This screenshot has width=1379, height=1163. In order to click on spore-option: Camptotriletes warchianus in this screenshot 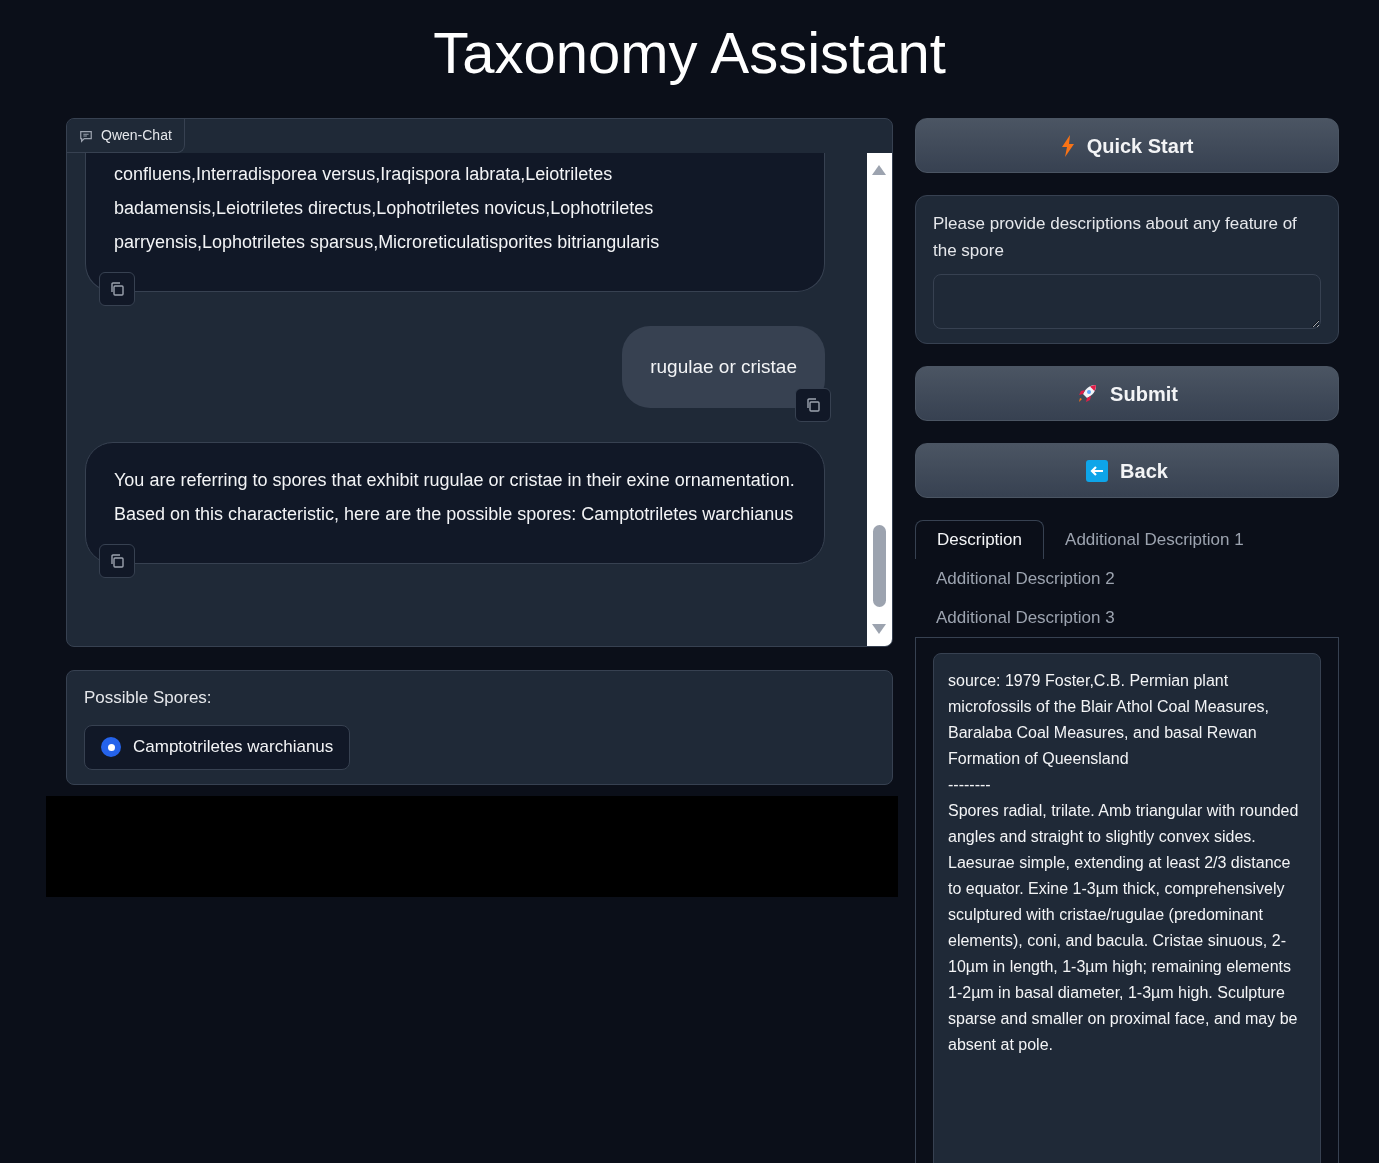, I will do `click(217, 747)`.